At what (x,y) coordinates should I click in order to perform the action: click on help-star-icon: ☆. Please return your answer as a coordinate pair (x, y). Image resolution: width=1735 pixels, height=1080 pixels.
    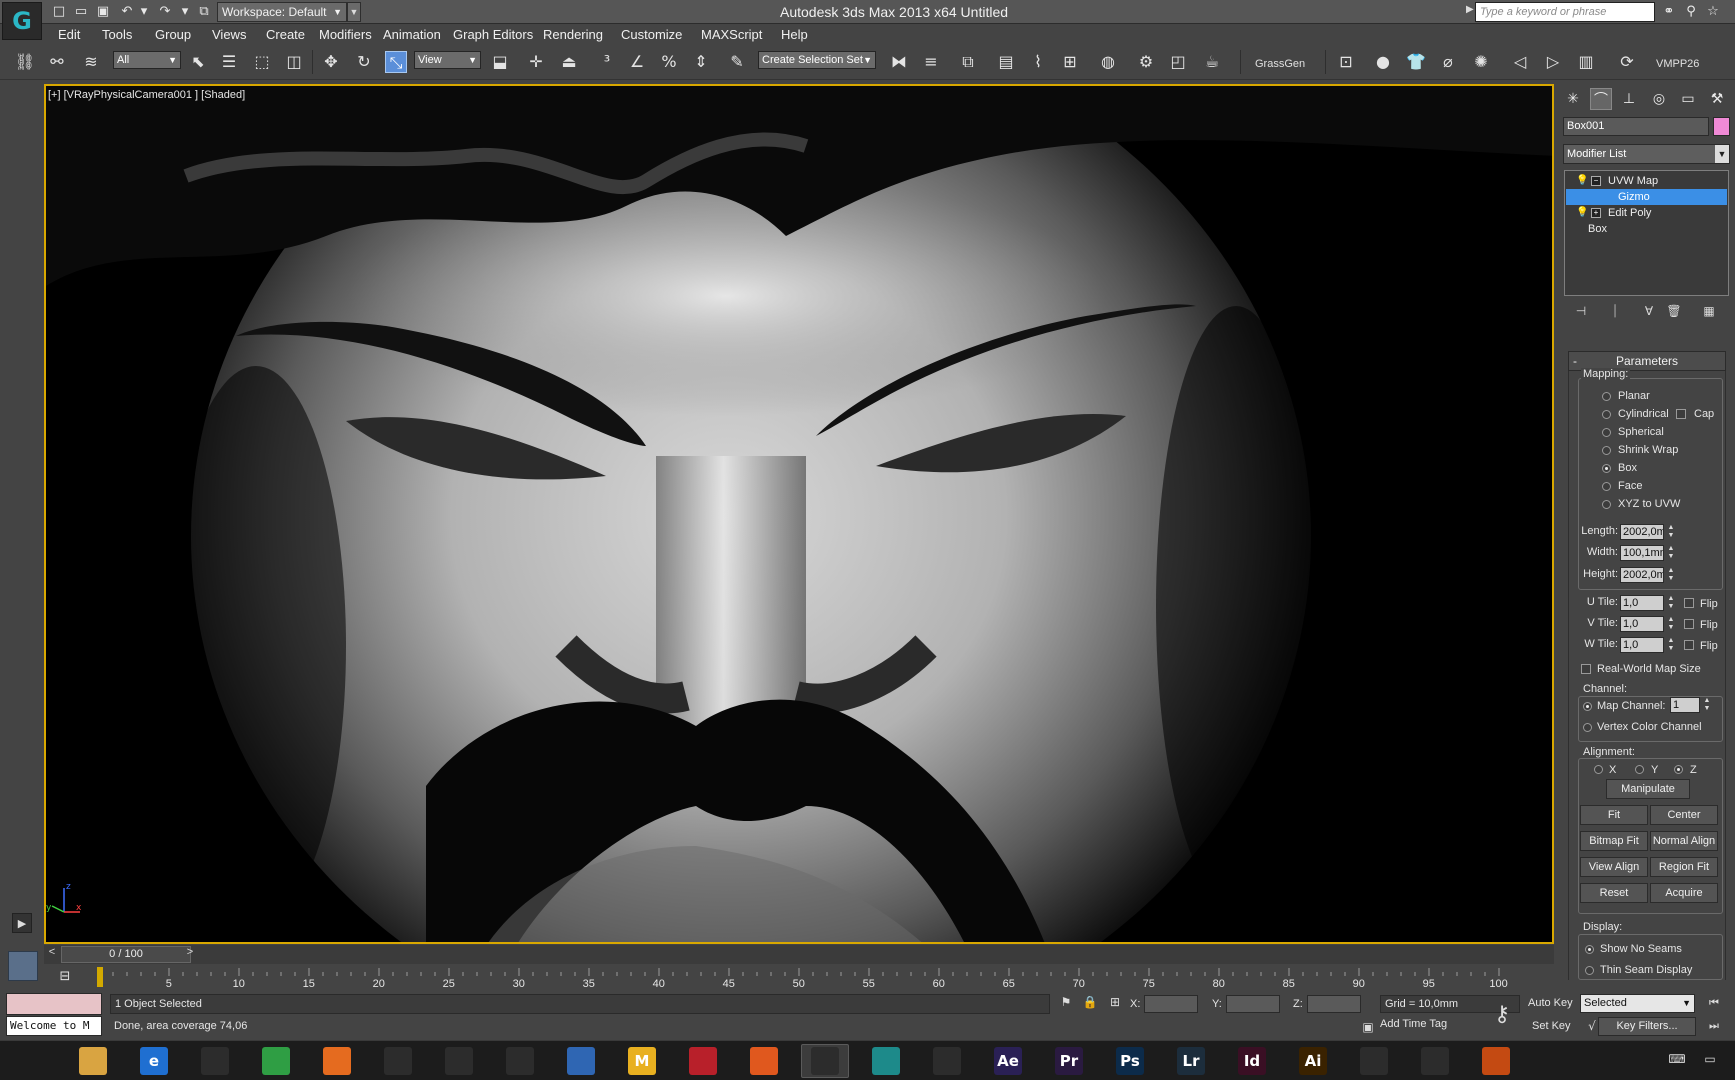
    Looking at the image, I should click on (1713, 12).